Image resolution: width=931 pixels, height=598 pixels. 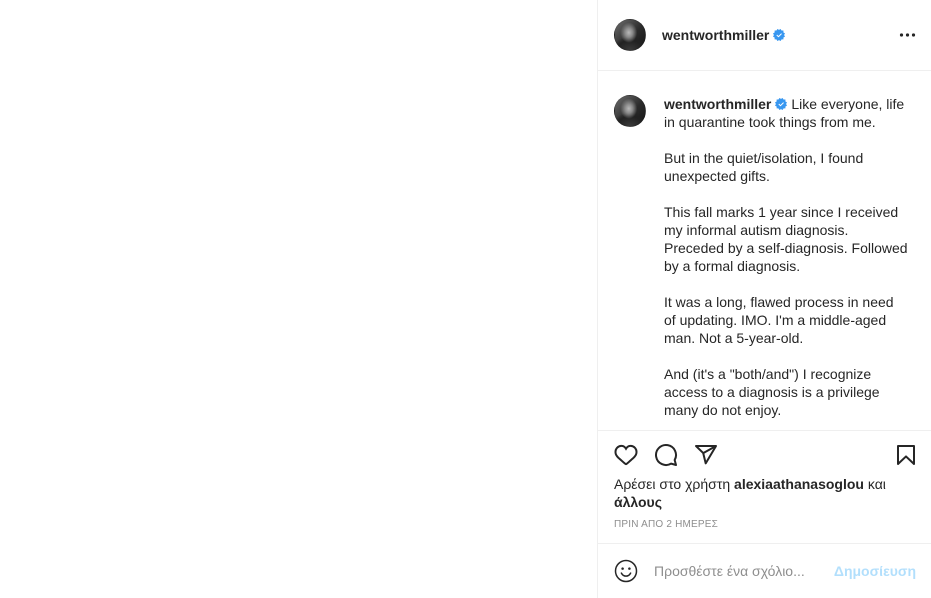 I want to click on emoji-button, so click(x=626, y=571).